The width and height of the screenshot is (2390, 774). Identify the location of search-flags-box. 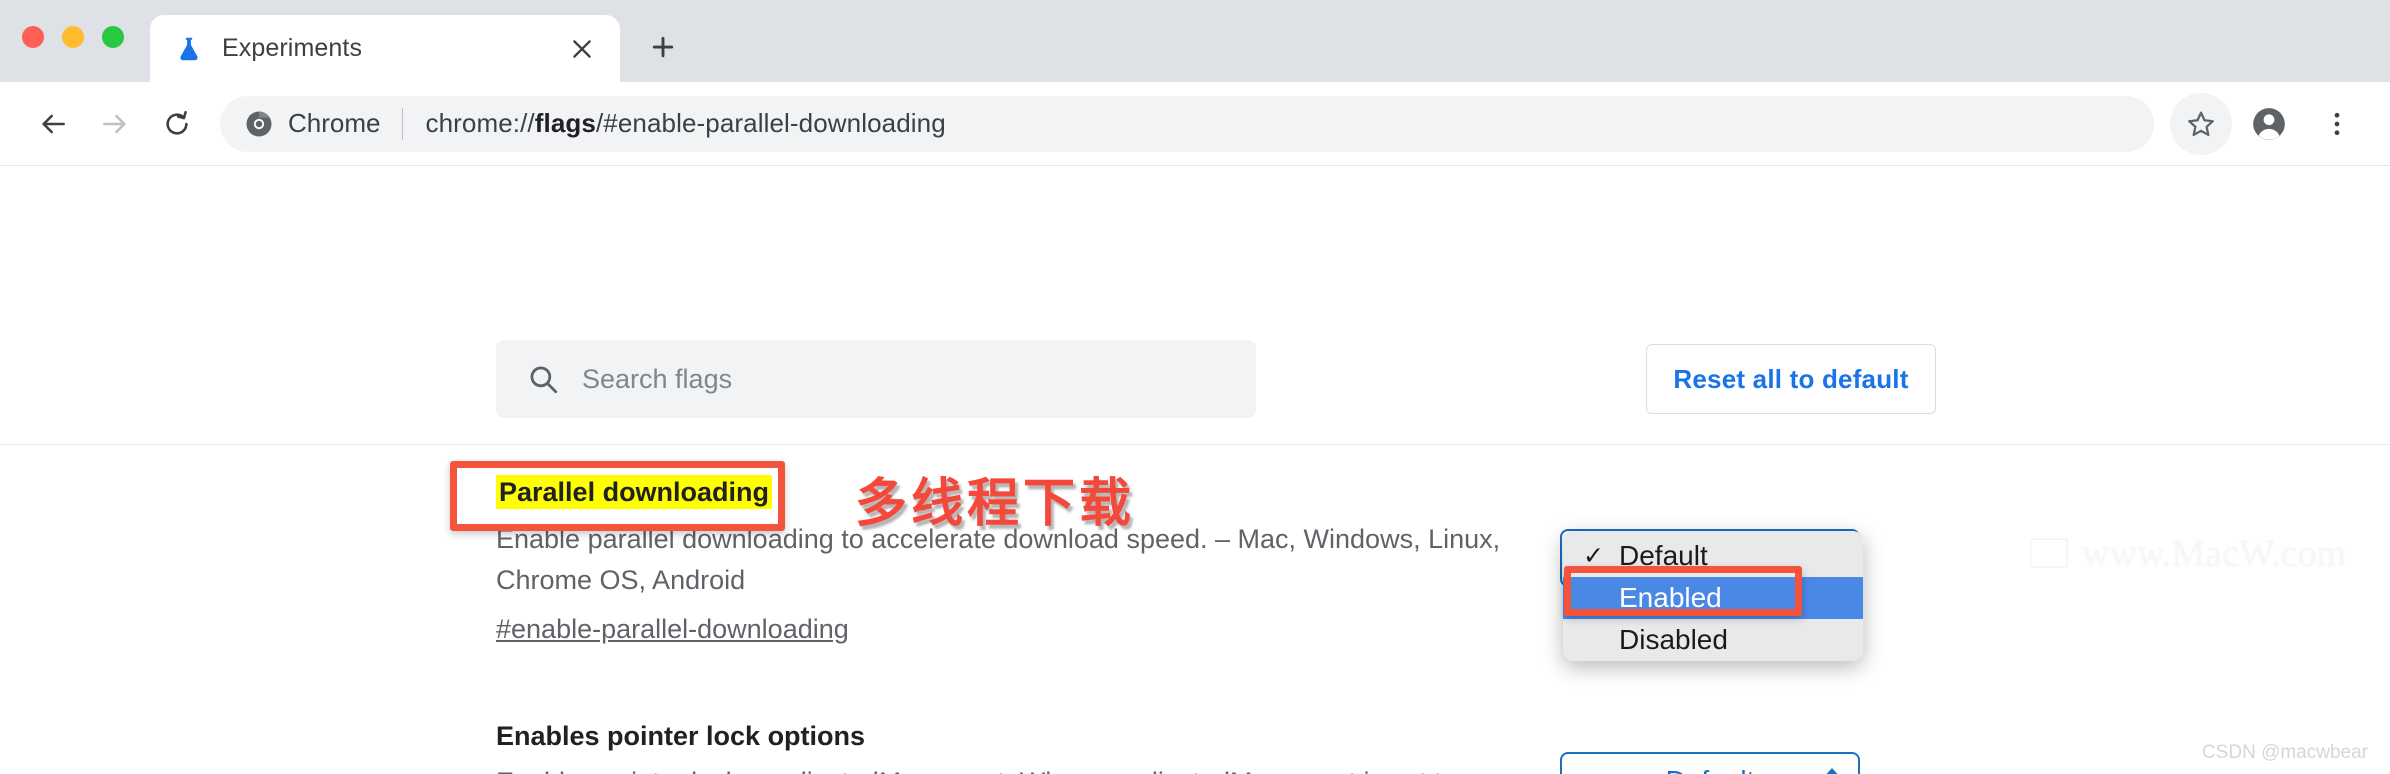
(876, 379).